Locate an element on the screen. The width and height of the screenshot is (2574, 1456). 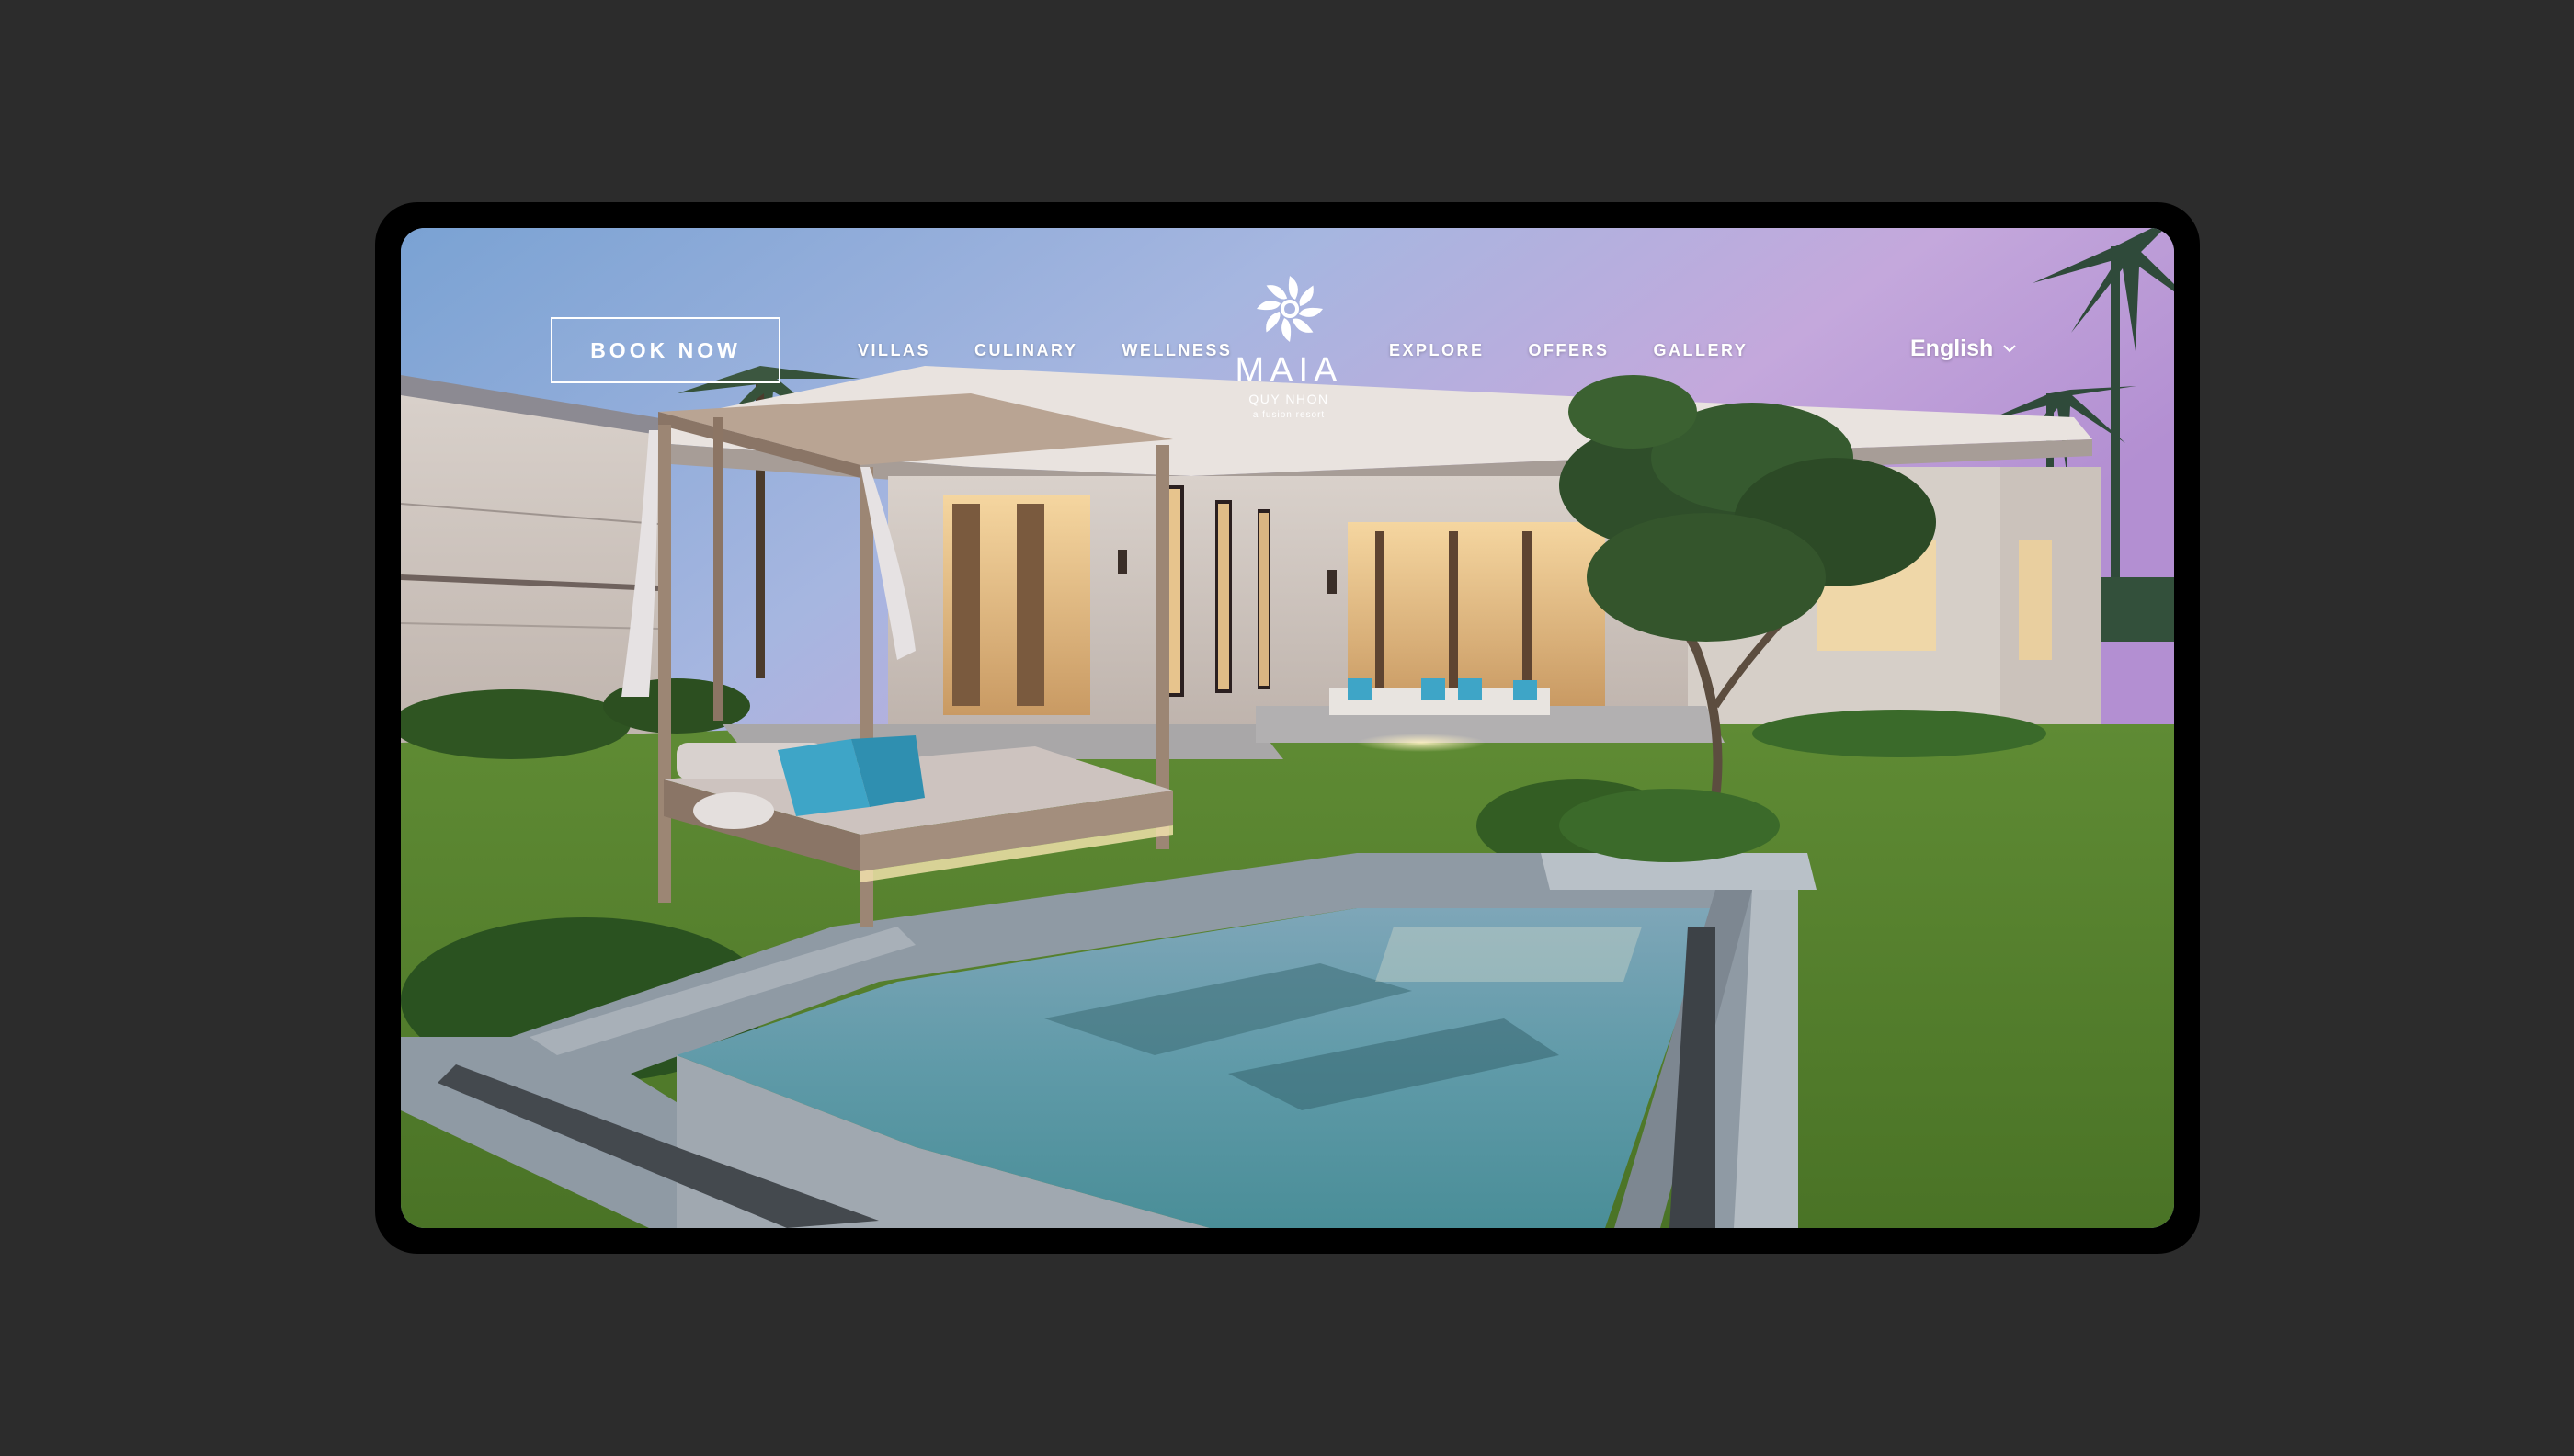
nav-item-culinary: CULINARY is located at coordinates (1025, 350).